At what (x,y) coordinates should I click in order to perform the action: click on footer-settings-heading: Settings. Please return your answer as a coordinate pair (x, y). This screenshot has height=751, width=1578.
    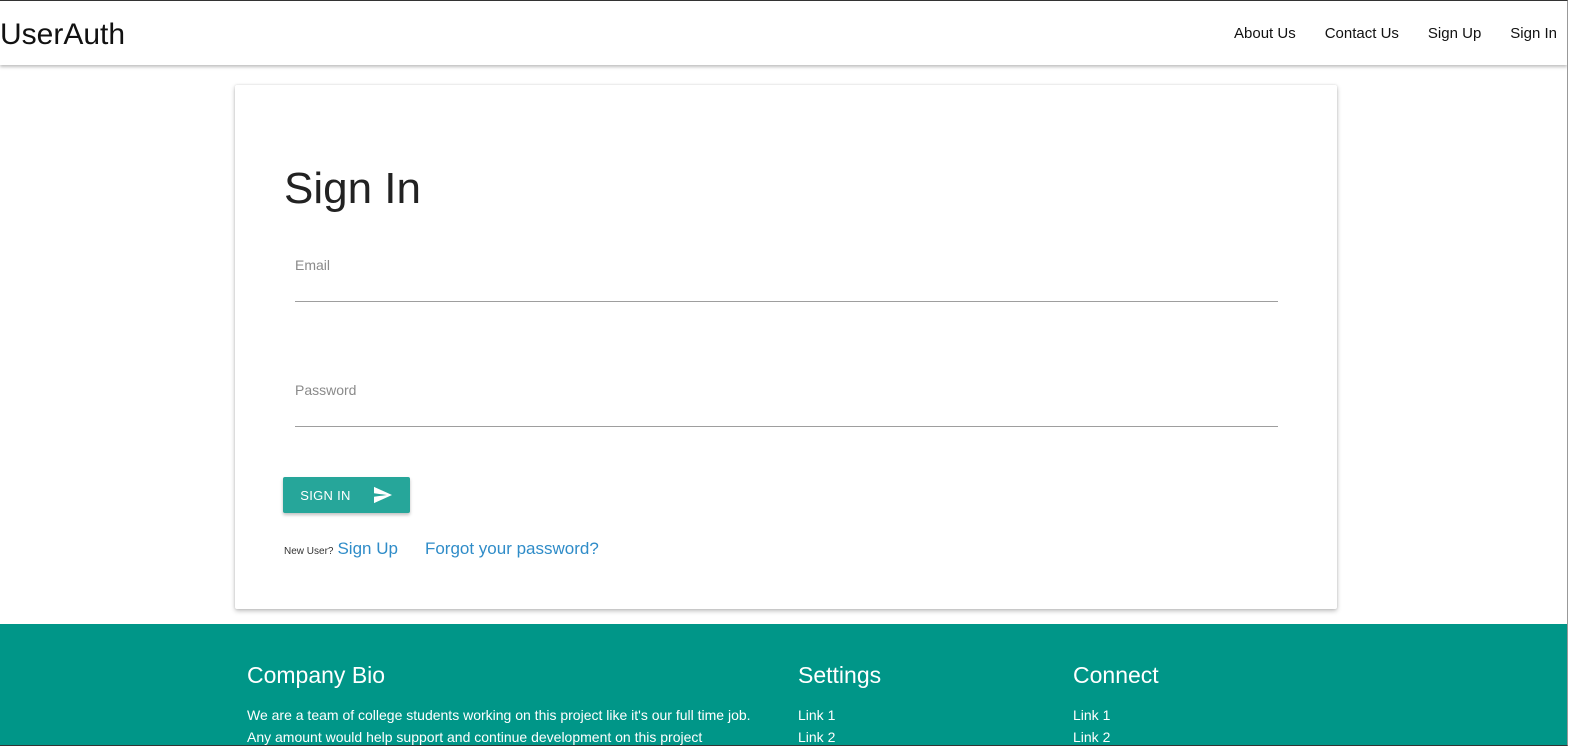
    Looking at the image, I should click on (840, 675).